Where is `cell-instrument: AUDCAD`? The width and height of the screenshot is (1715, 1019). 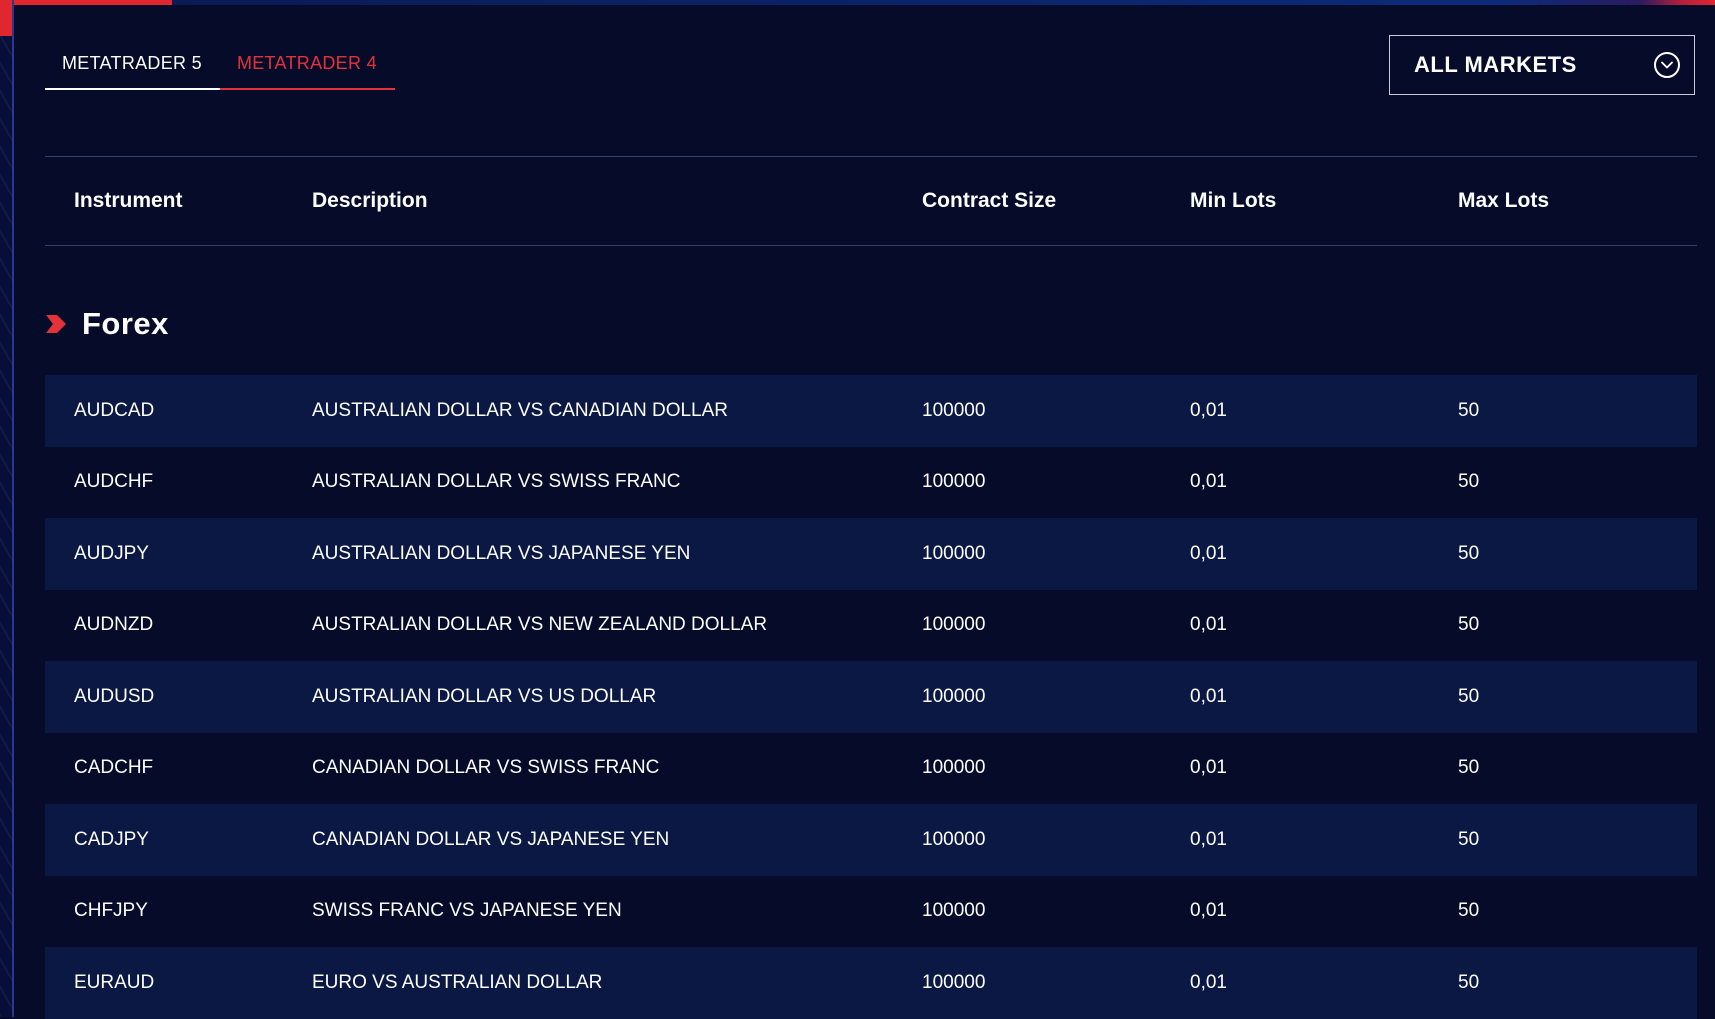
cell-instrument: AUDCAD is located at coordinates (114, 410).